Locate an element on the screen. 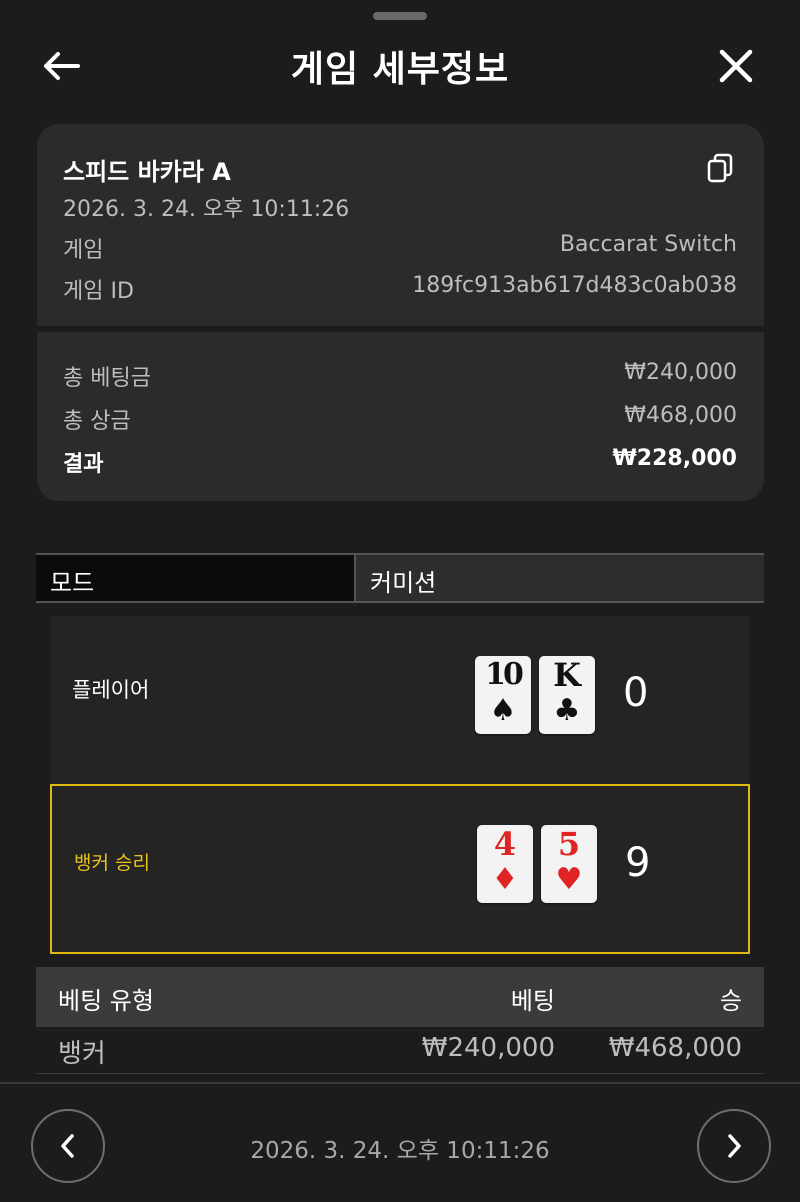 Image resolution: width=800 pixels, height=1202 pixels. card-rank: 10 is located at coordinates (504, 674).